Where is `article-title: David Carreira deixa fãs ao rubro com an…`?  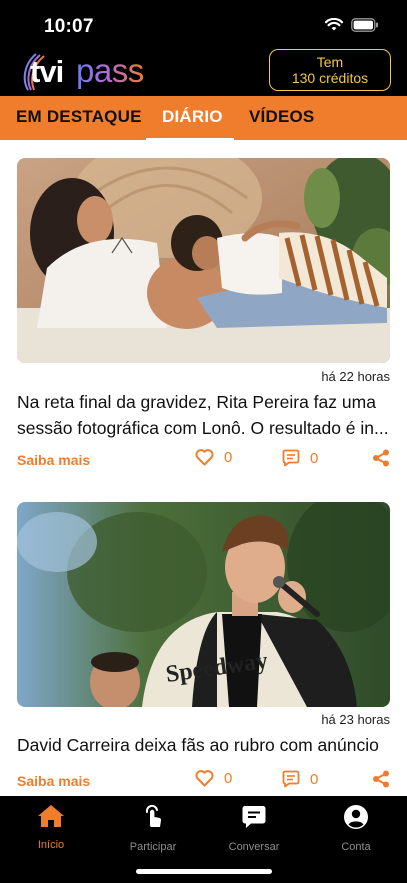
article-title: David Carreira deixa fãs ao rubro com an… is located at coordinates (203, 745).